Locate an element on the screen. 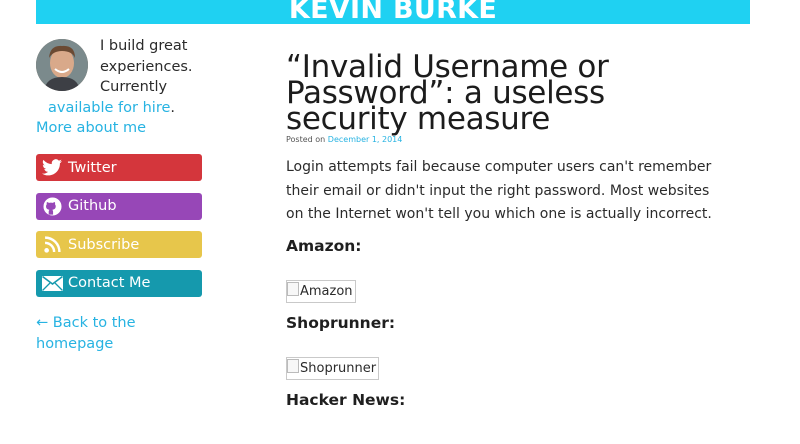 The width and height of the screenshot is (800, 444). section-heading-hacker-news: Hacker News: is located at coordinates (346, 399).